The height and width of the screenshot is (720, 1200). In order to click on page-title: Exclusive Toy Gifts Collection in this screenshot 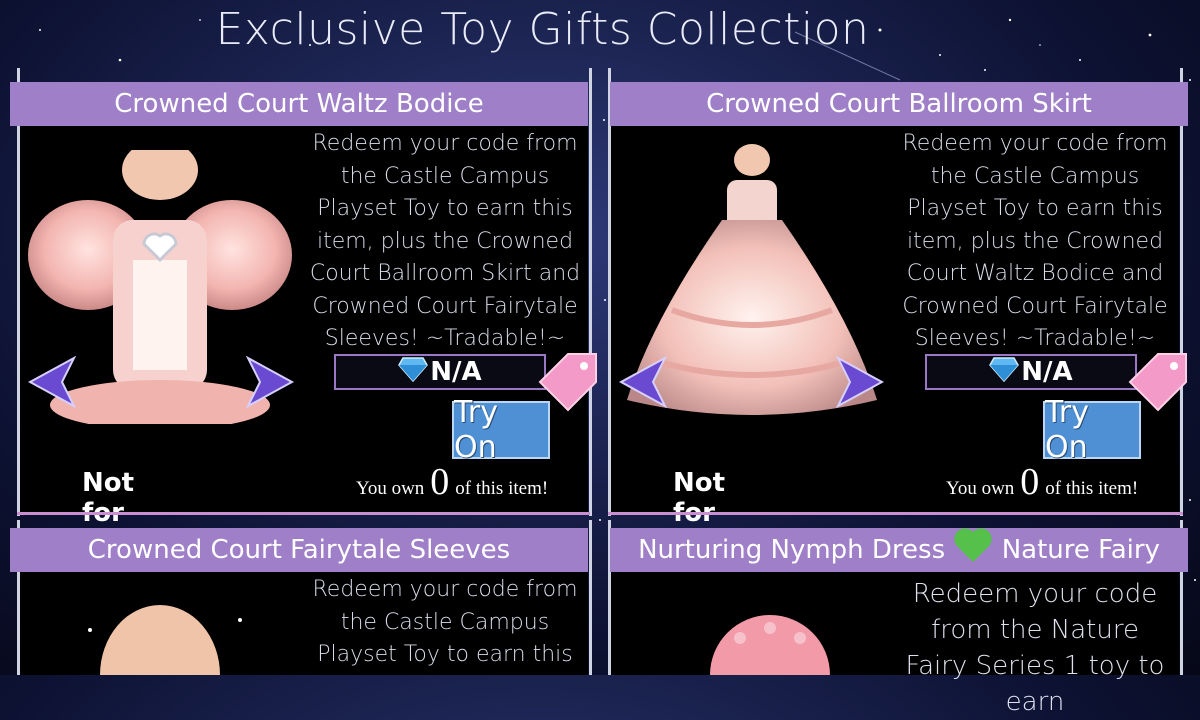, I will do `click(542, 29)`.